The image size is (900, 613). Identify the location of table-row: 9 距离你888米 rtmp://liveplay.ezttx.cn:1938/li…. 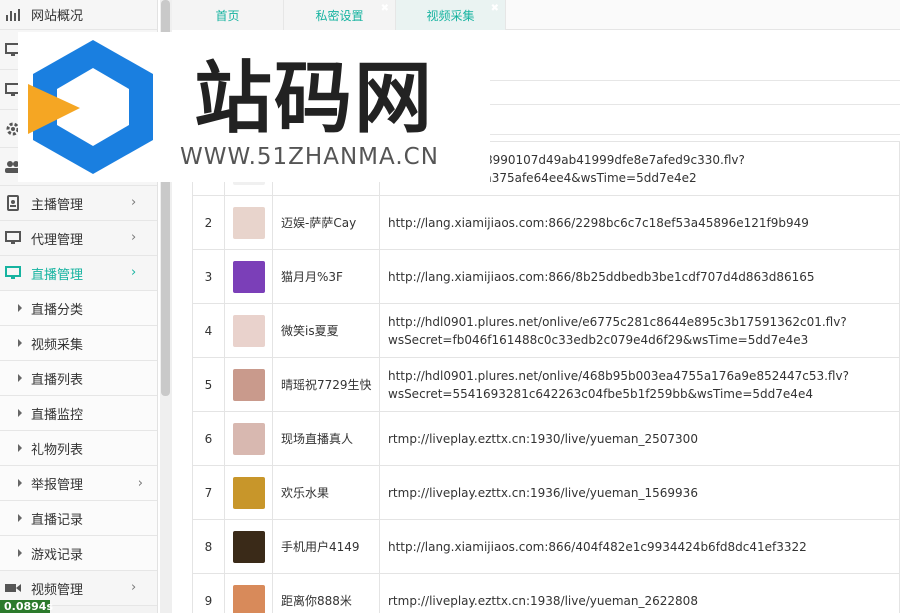
(546, 593).